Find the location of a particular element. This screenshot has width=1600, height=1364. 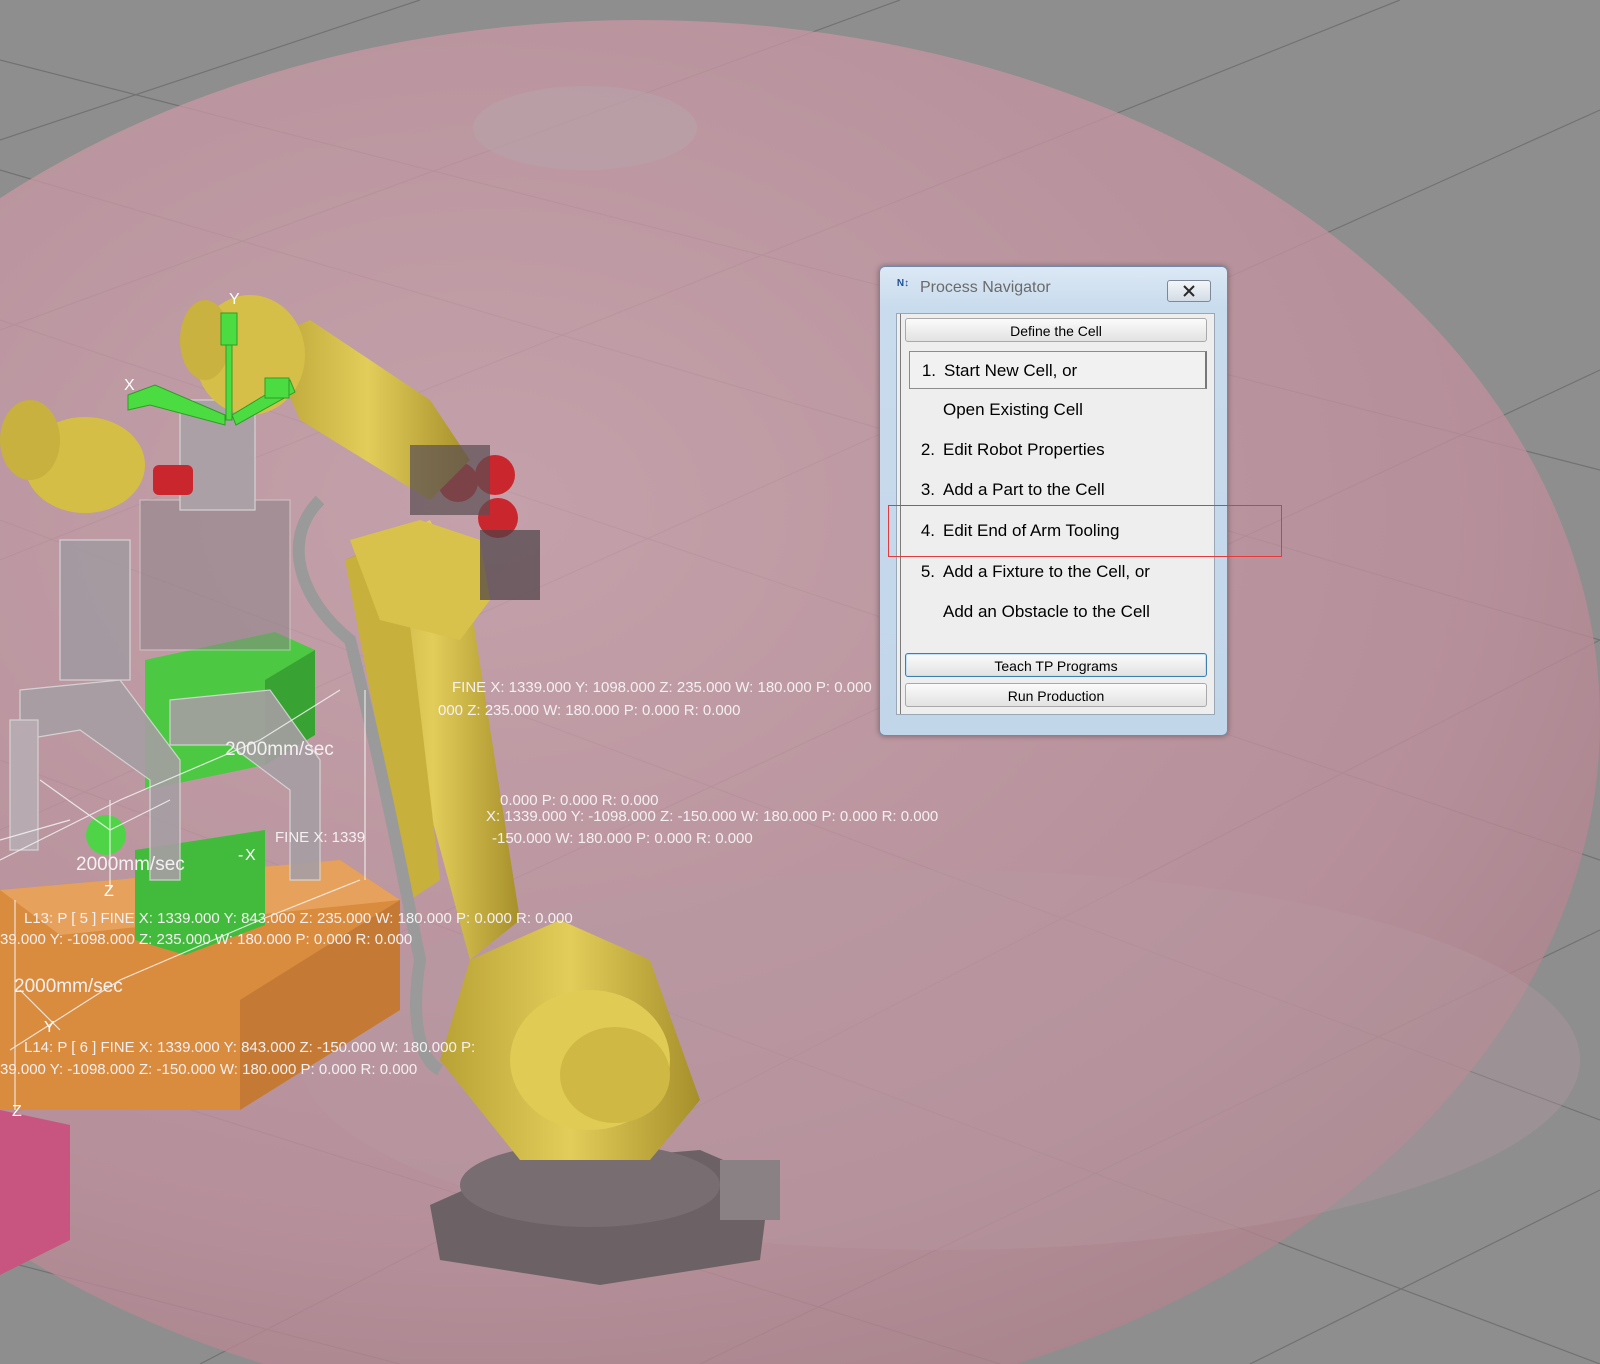

process-navigator-titlebar: N↕ Process Navigator is located at coordinates (1053, 286).